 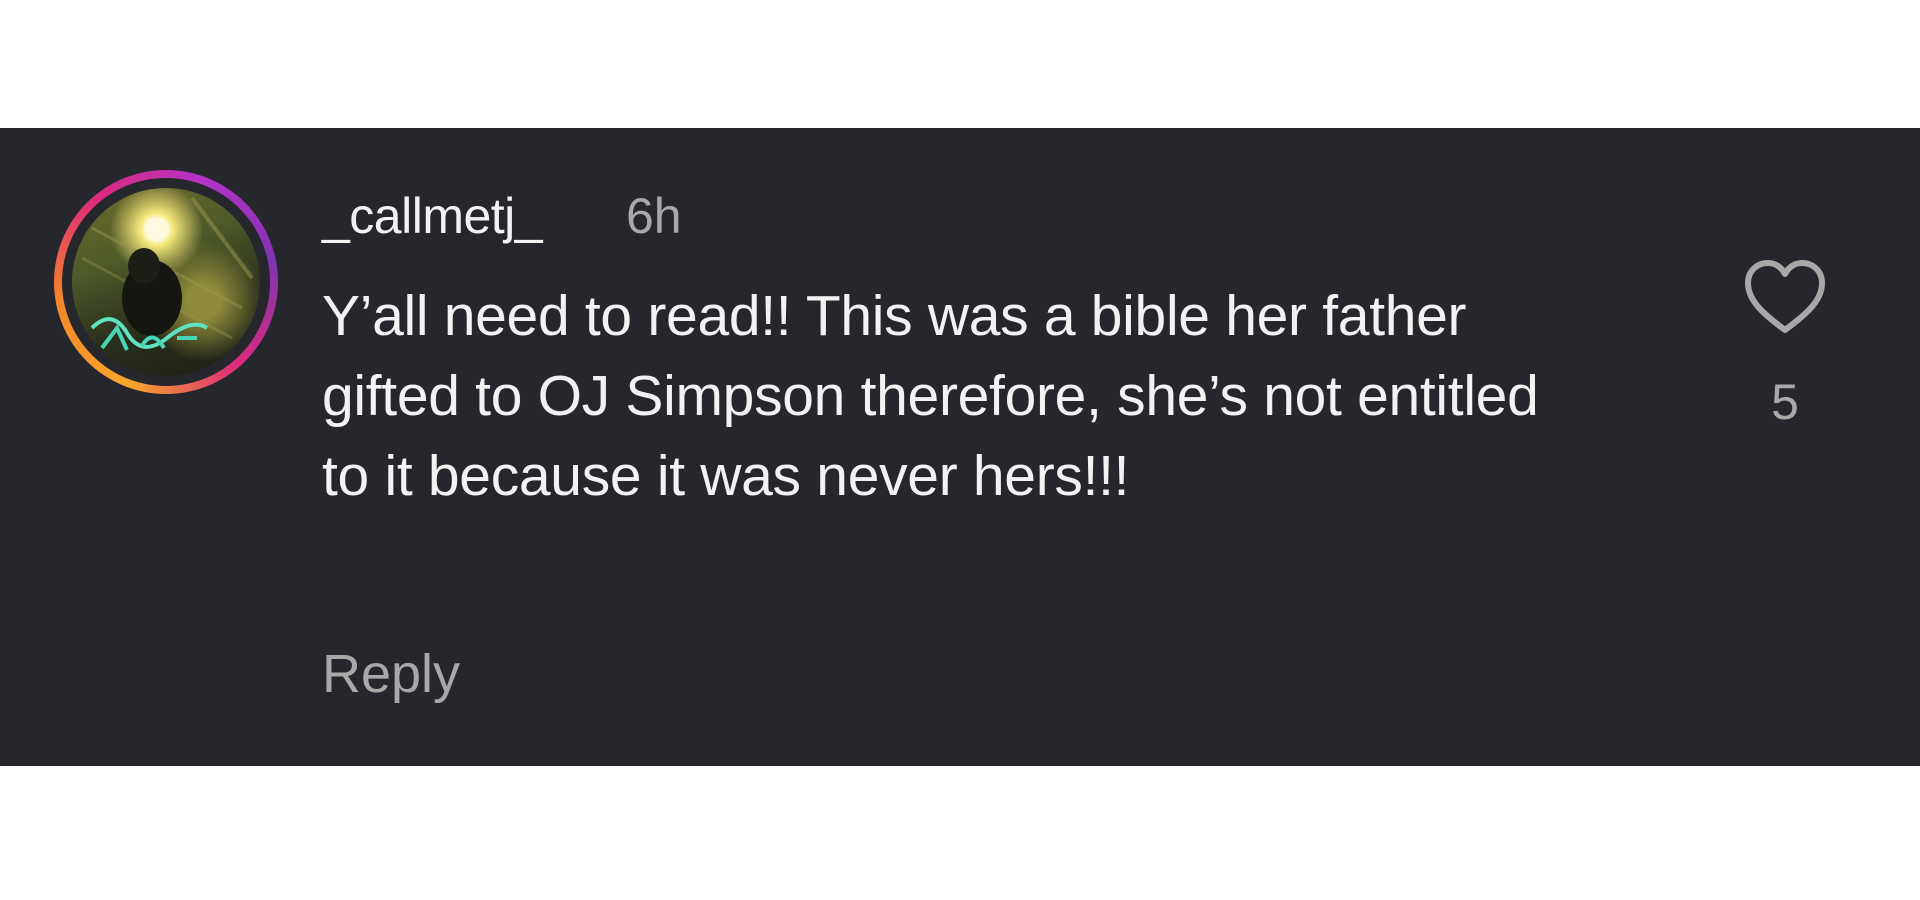 What do you see at coordinates (654, 216) in the screenshot?
I see `comment-timestamp: 6h` at bounding box center [654, 216].